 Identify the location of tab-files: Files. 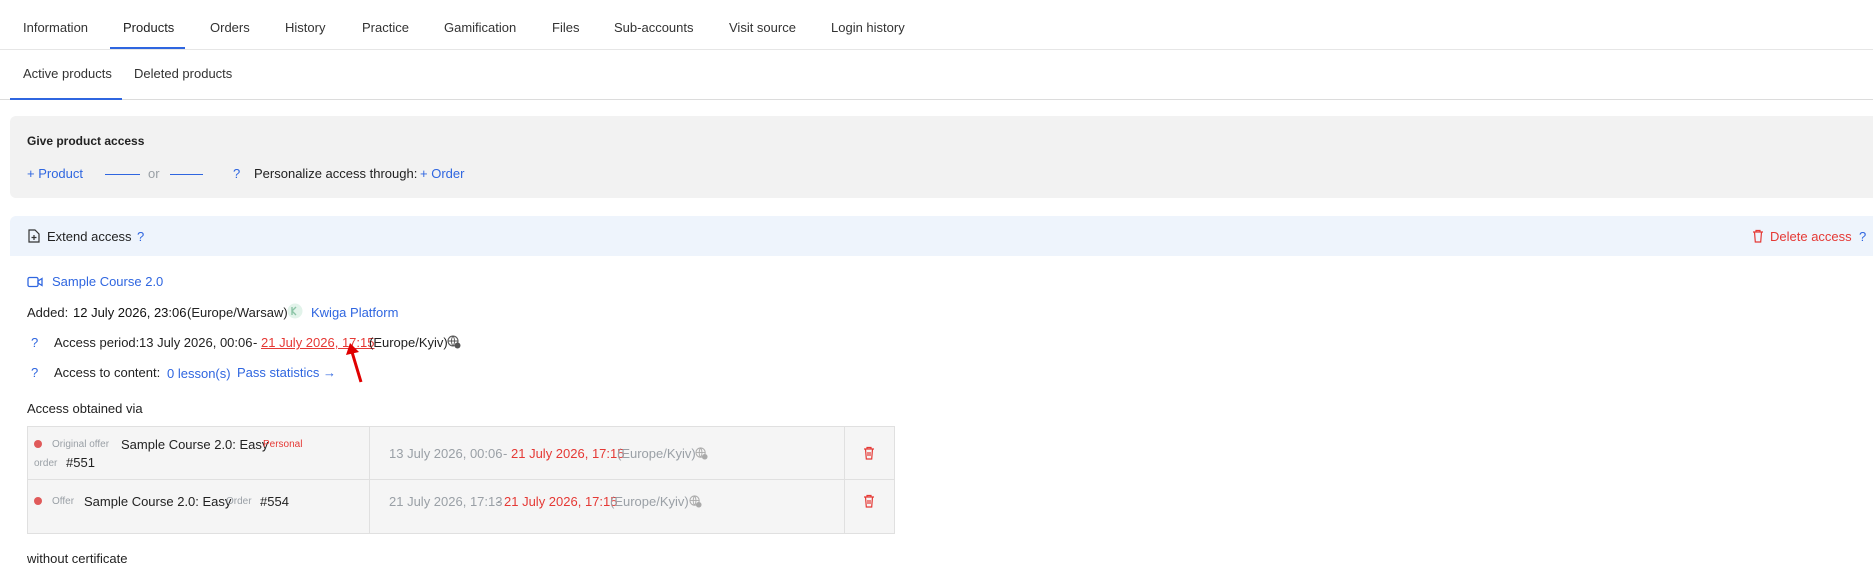
(565, 27).